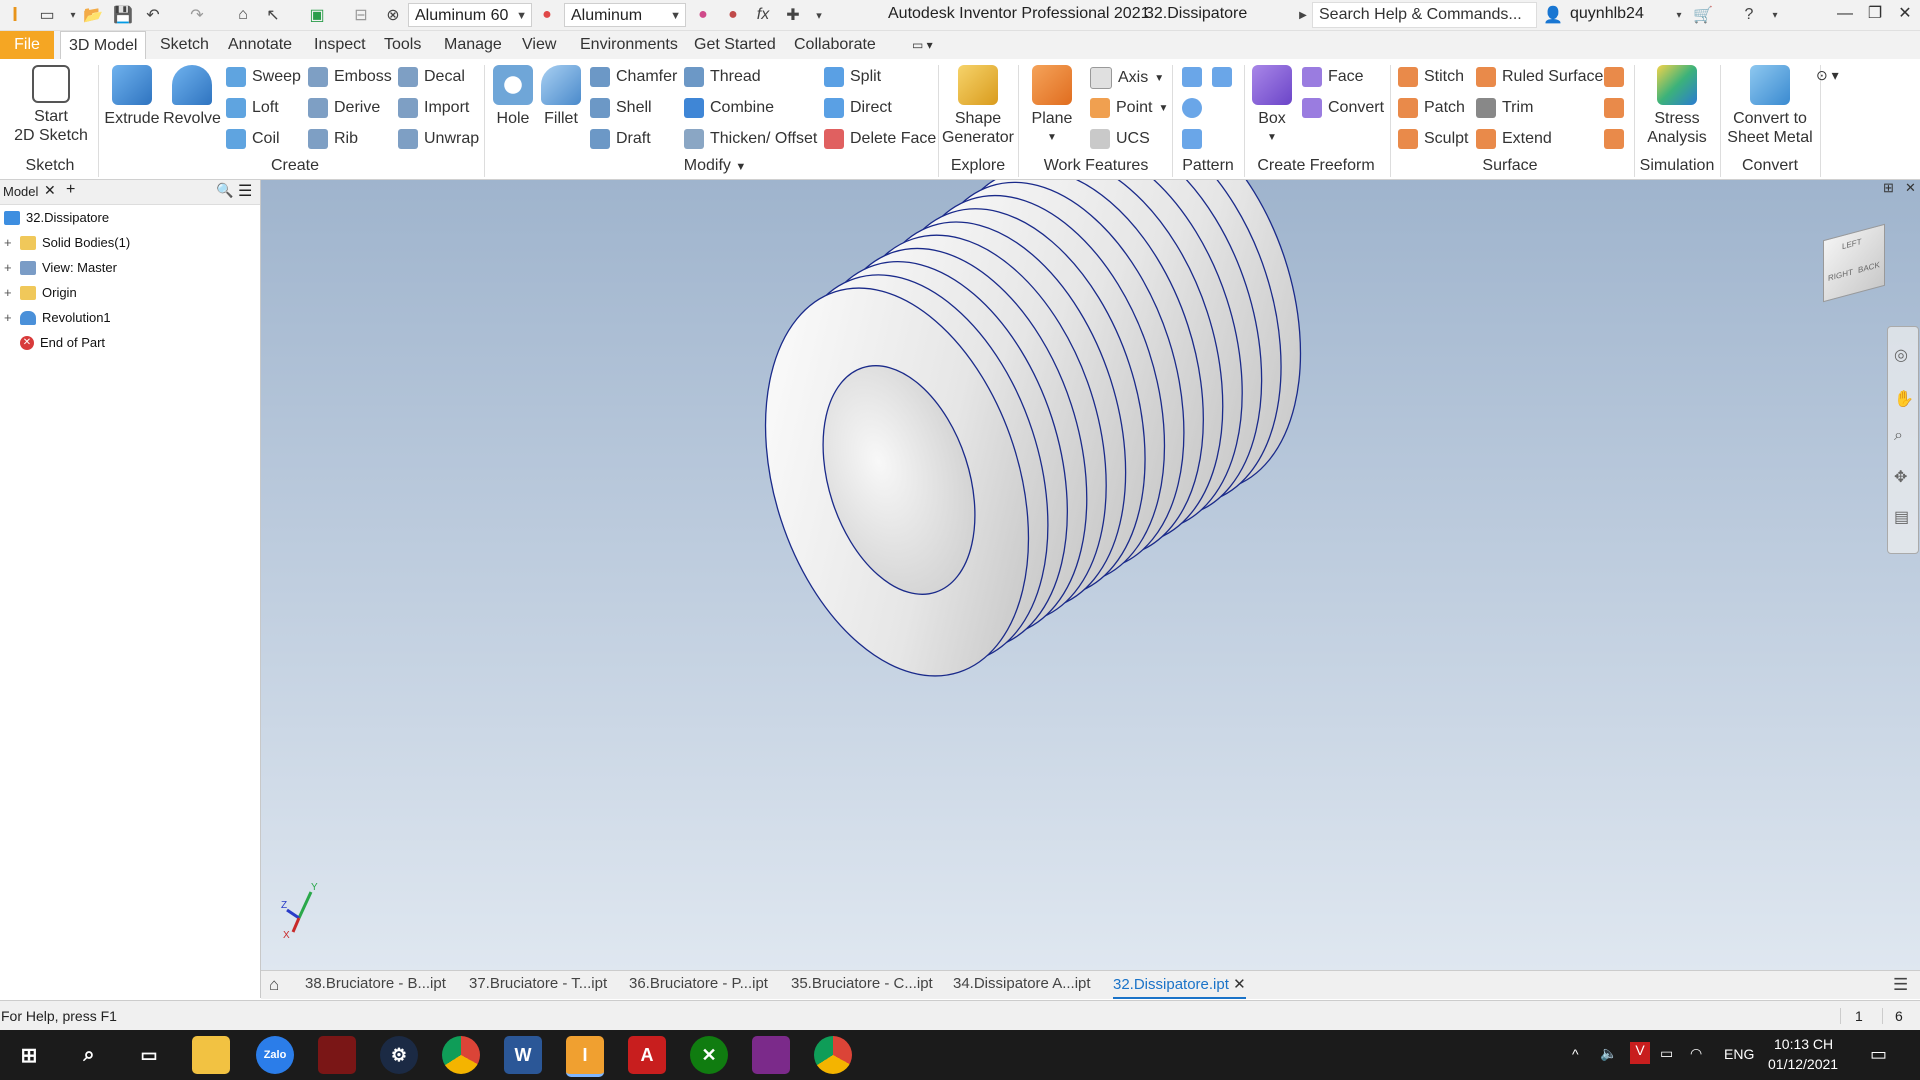  I want to click on customize-dropdown-icon: ▾, so click(819, 15).